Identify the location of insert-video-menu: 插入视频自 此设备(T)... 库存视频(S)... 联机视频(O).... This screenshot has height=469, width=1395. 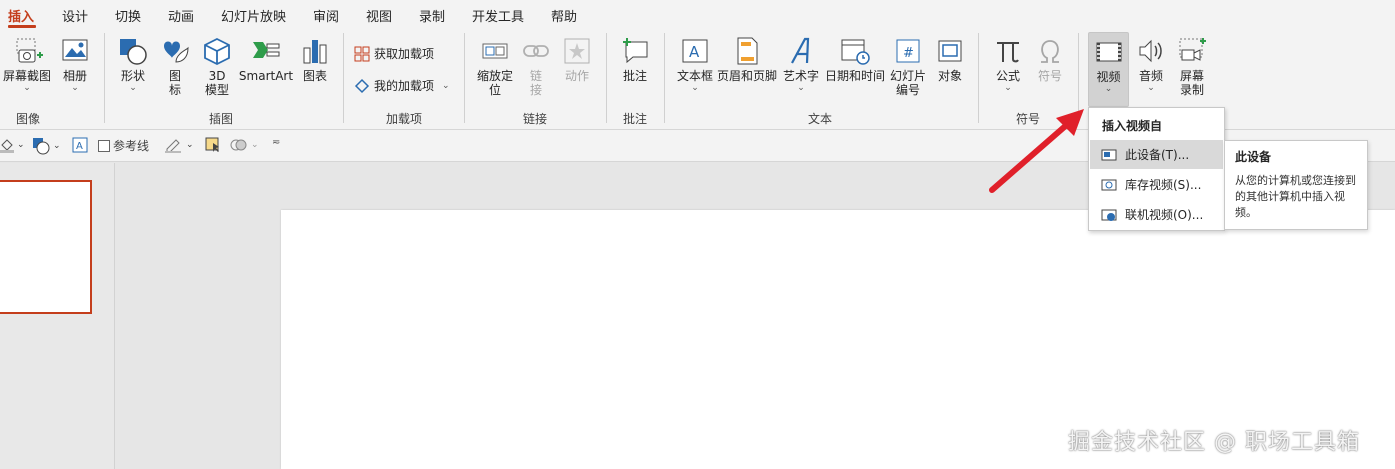
(1156, 169).